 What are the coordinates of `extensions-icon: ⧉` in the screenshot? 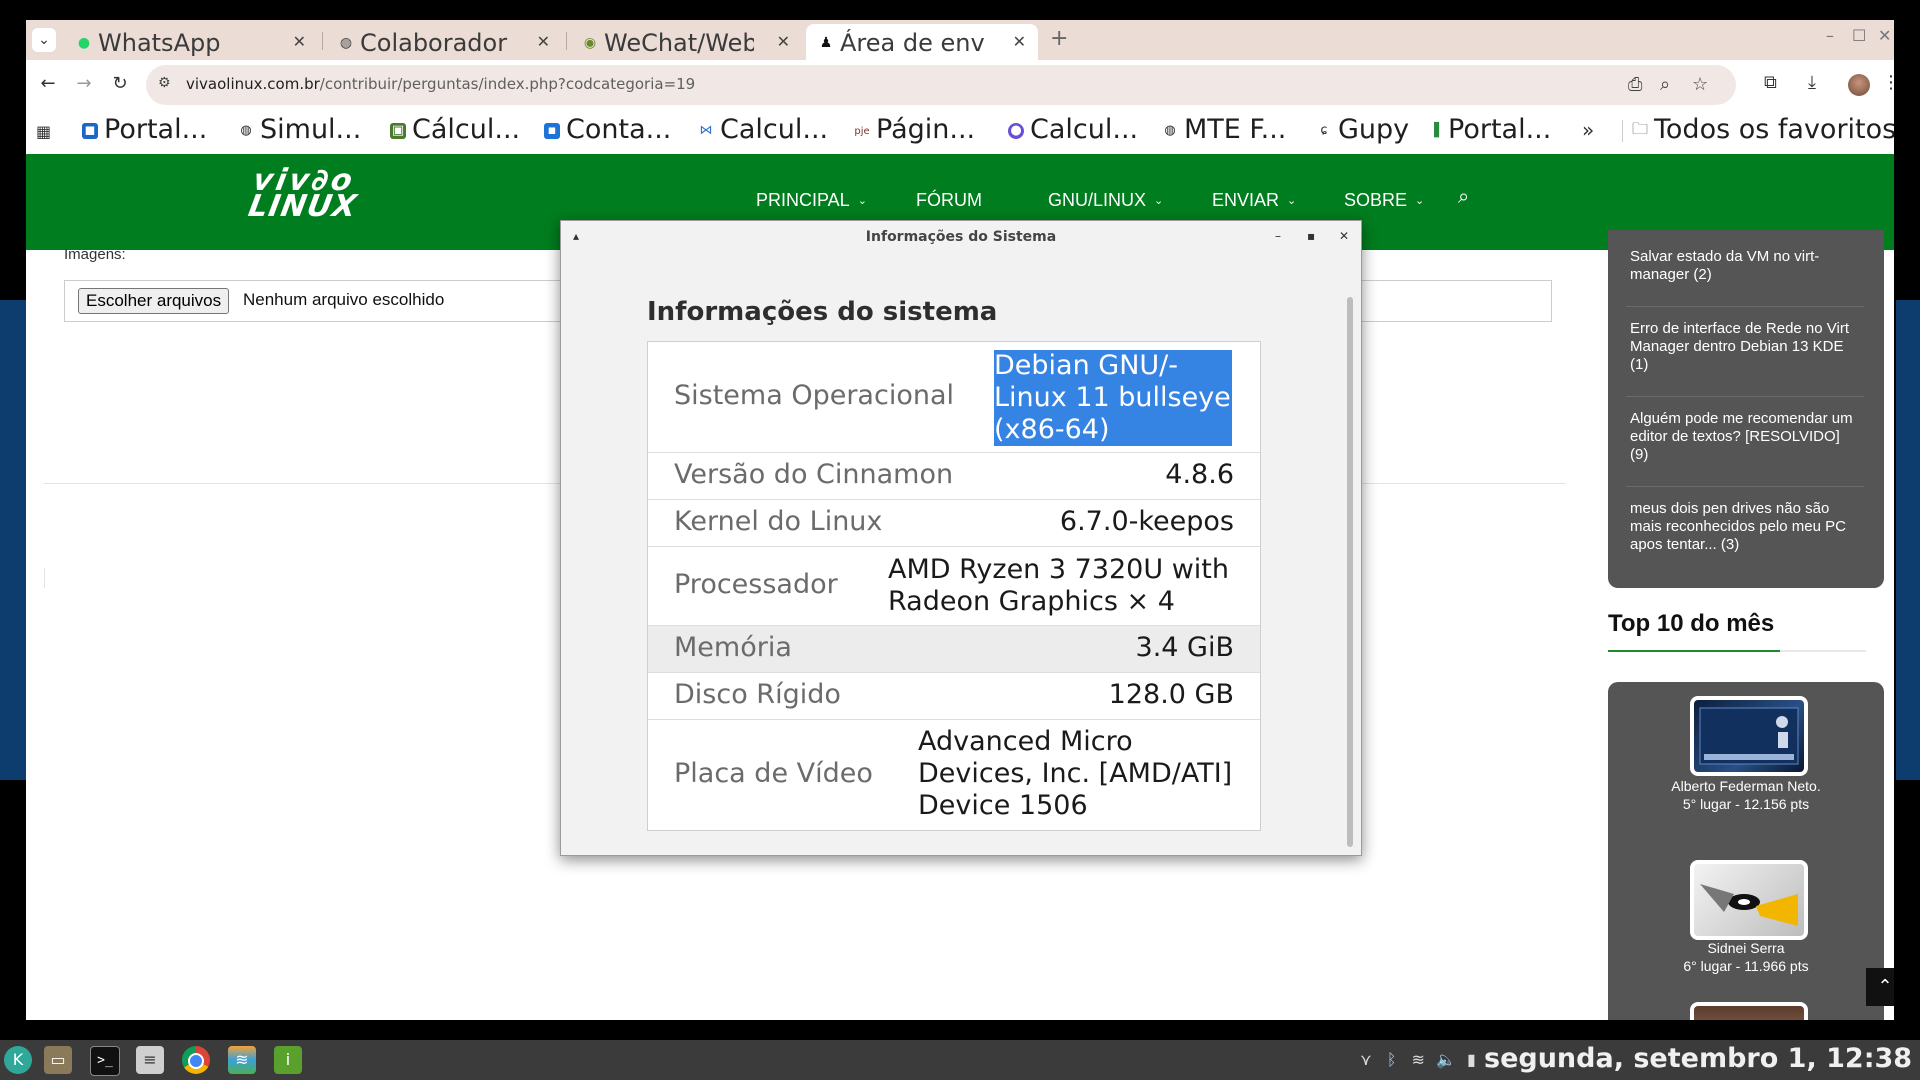 It's located at (1770, 82).